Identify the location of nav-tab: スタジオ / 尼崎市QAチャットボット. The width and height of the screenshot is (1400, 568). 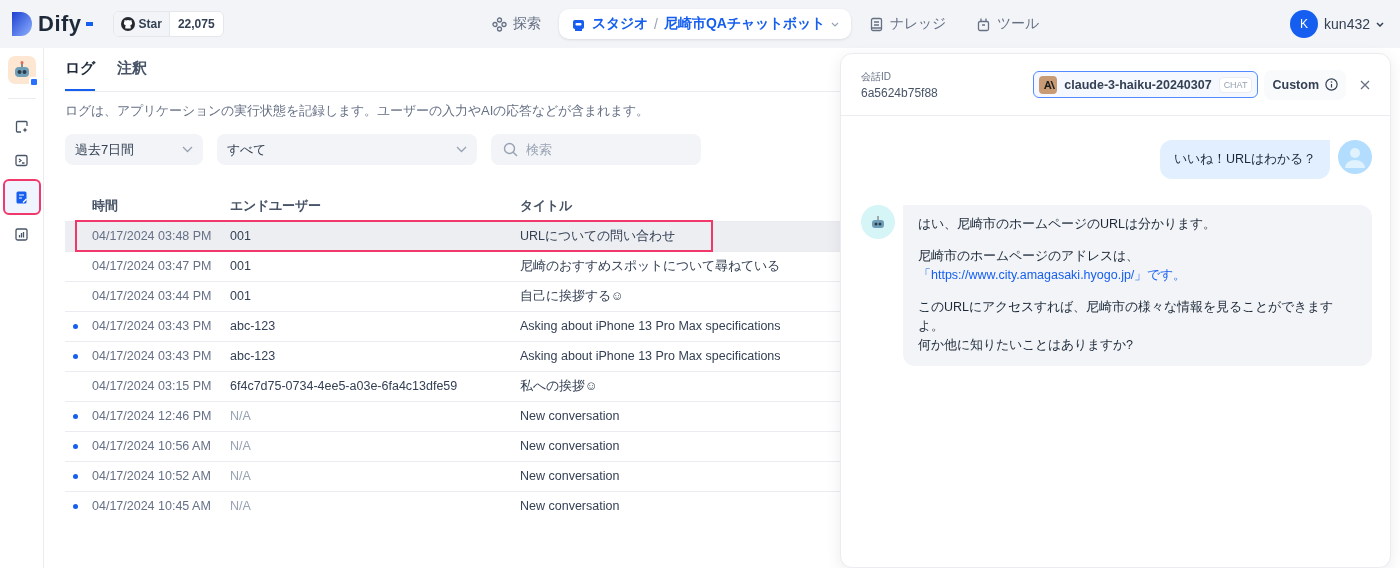
(705, 24).